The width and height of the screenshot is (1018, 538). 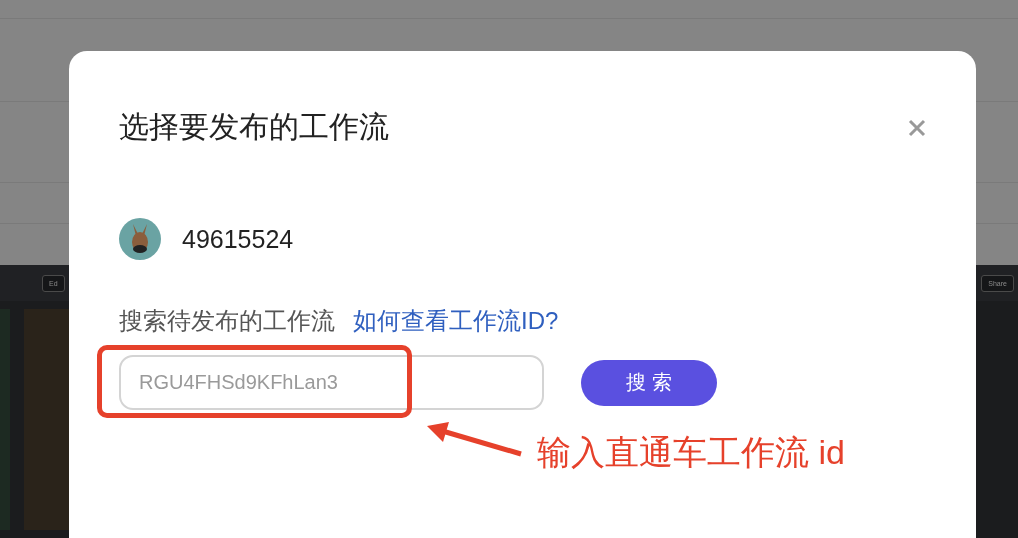 What do you see at coordinates (917, 127) in the screenshot?
I see `close-icon` at bounding box center [917, 127].